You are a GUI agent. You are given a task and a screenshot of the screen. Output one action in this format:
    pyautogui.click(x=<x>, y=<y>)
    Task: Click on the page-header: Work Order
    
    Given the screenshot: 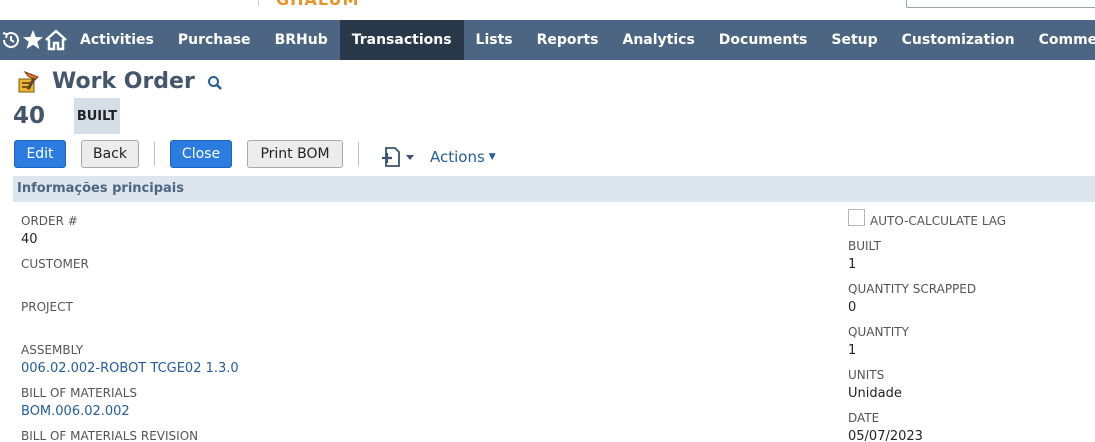 What is the action you would take?
    pyautogui.click(x=119, y=81)
    